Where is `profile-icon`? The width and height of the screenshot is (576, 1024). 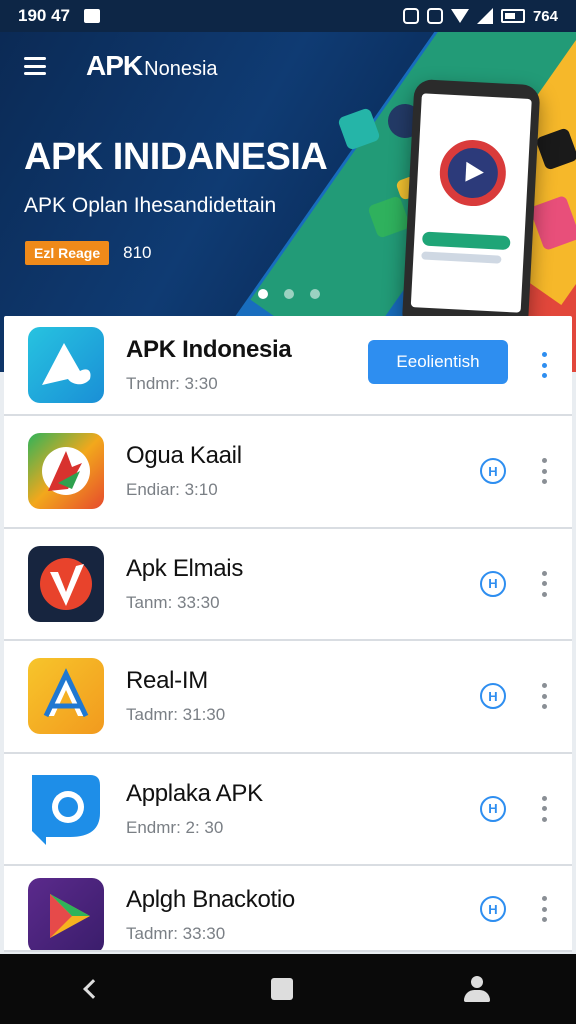
profile-icon is located at coordinates (477, 989).